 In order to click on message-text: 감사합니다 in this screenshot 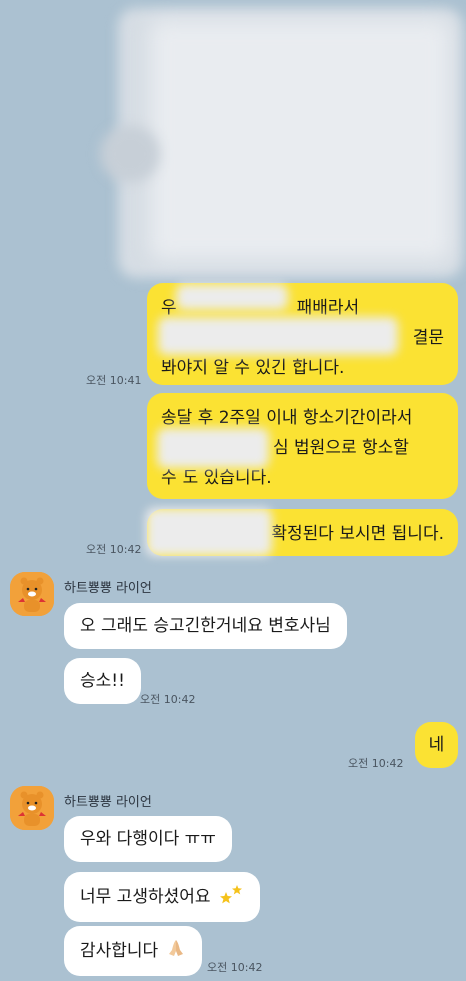, I will do `click(119, 951)`.